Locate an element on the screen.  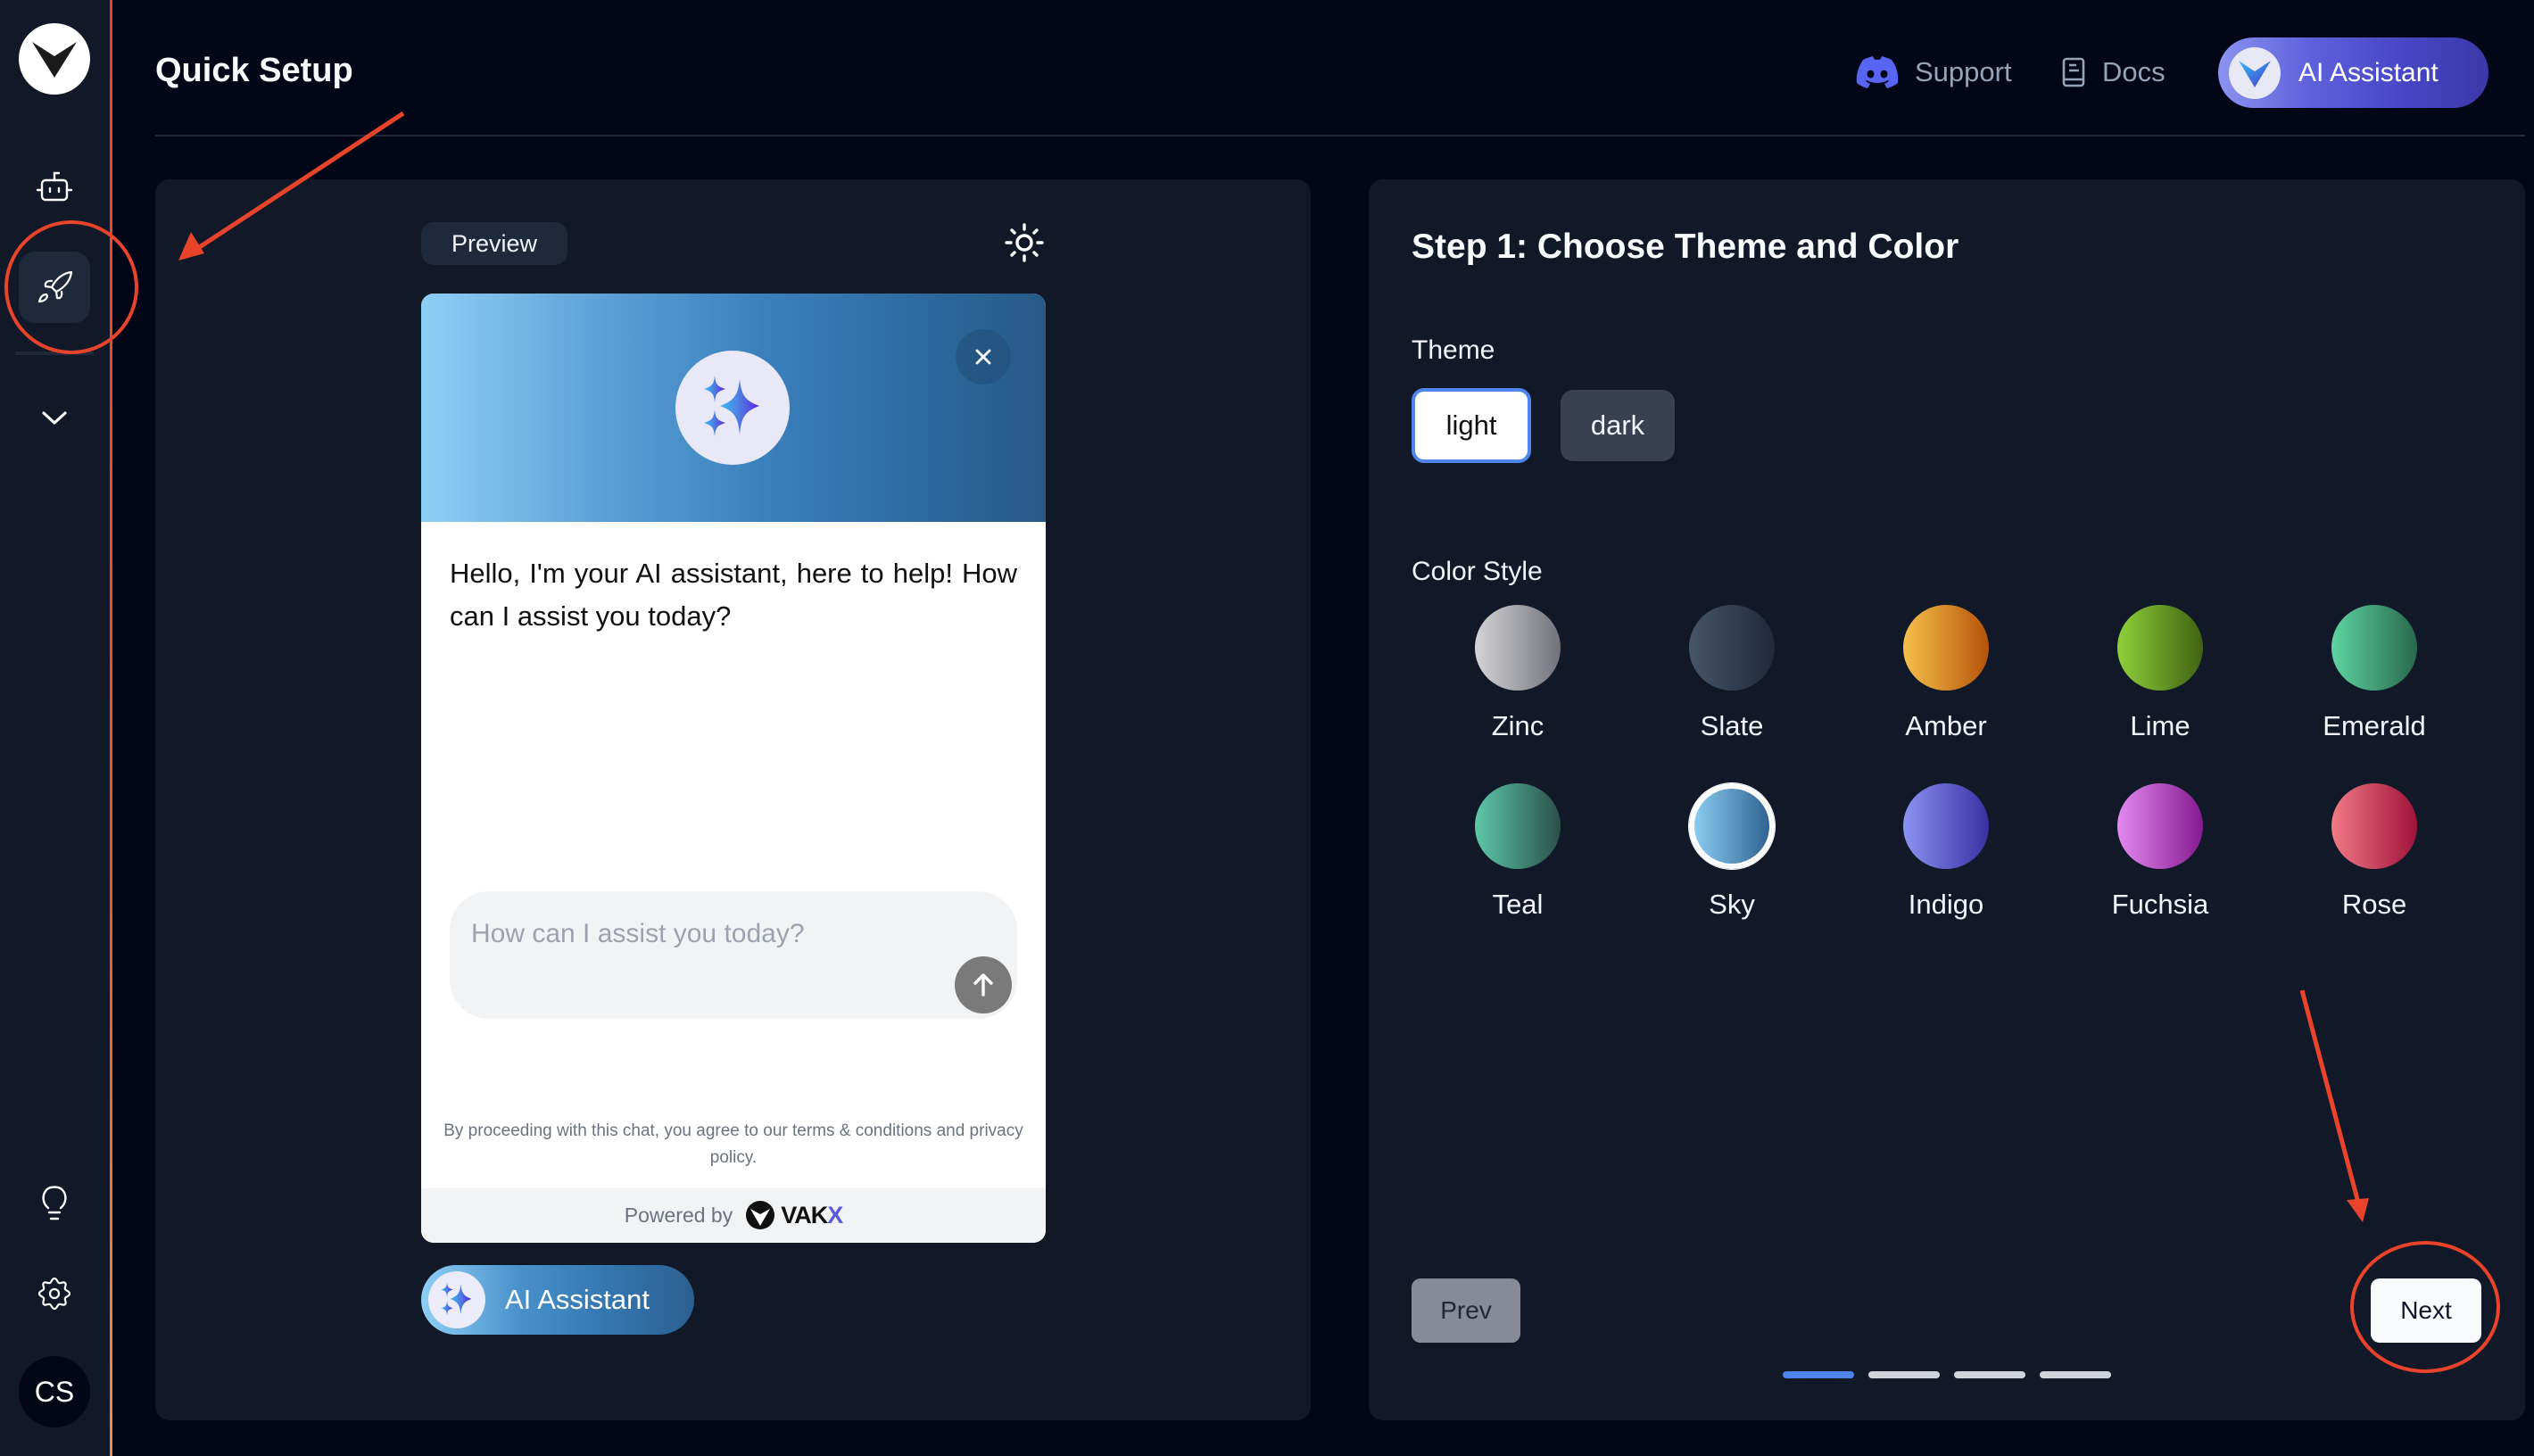
color-swatch-teal: Teal is located at coordinates (1518, 864).